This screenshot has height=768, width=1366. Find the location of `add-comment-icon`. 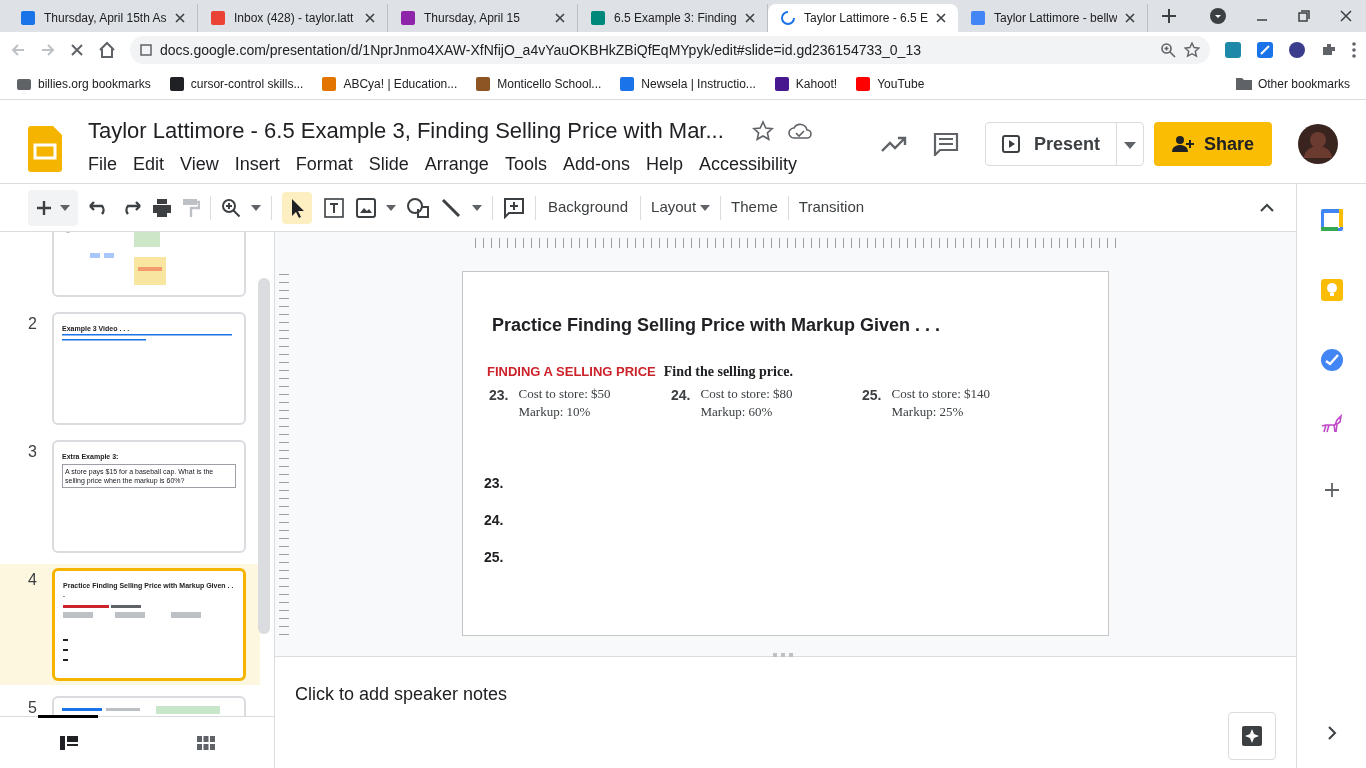

add-comment-icon is located at coordinates (514, 207).